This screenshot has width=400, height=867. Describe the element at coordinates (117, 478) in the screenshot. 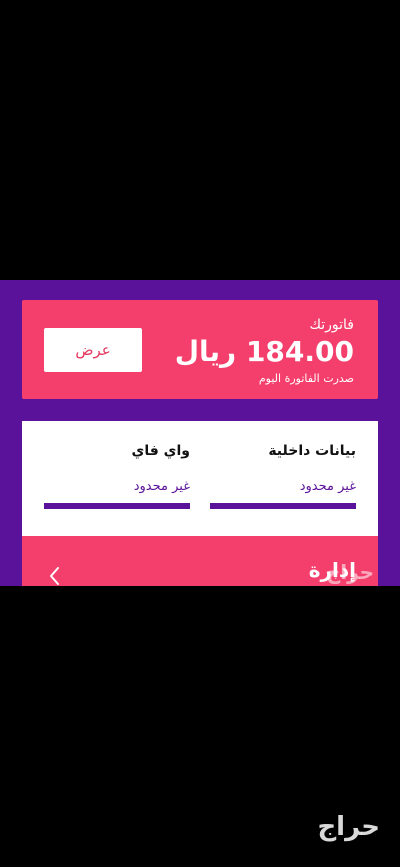

I see `usage-wifi: واي فاي غير محدود` at that location.